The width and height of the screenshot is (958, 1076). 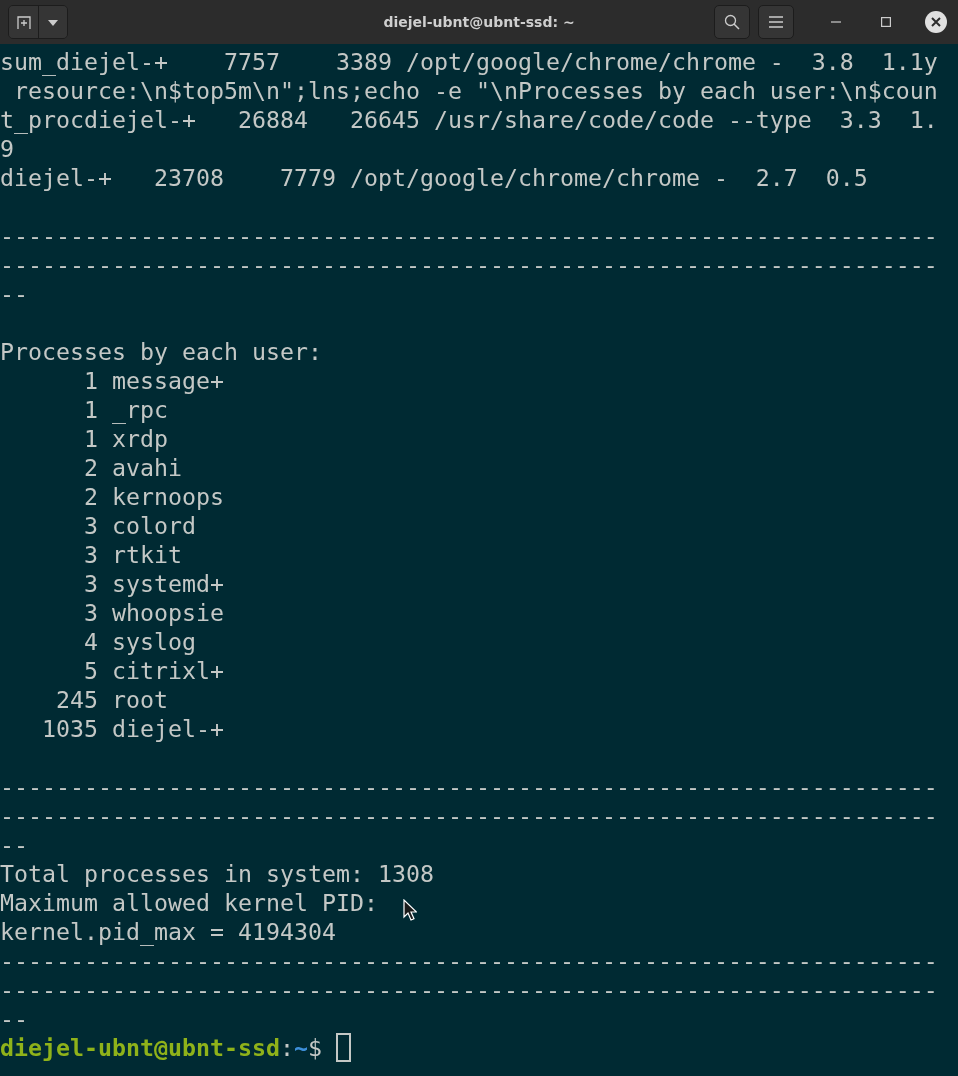 I want to click on terminal-line: 3 colord, so click(x=139, y=525).